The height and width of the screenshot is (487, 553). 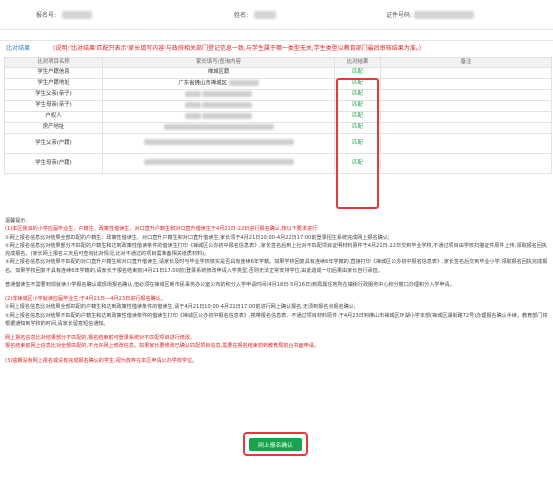 I want to click on table-header-row: 比对项目名称 家长填写/查询内容 比对结果 备注, so click(x=278, y=62).